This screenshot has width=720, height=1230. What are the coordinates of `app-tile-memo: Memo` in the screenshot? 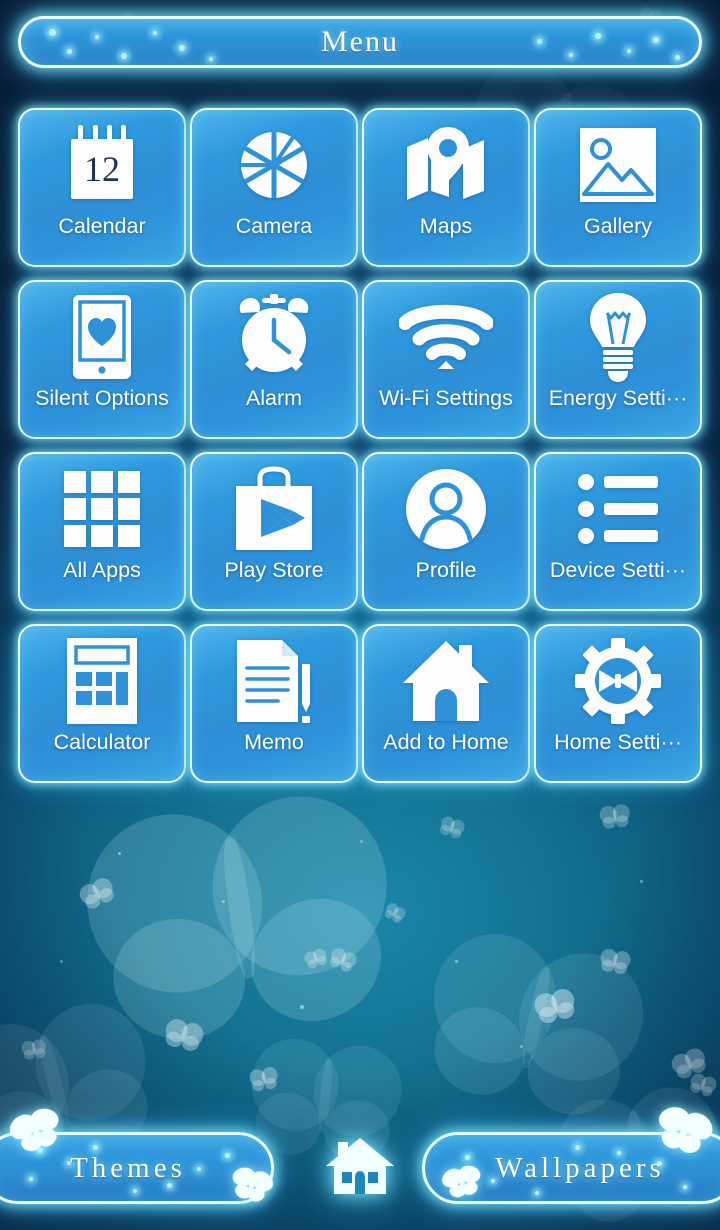 It's located at (274, 703).